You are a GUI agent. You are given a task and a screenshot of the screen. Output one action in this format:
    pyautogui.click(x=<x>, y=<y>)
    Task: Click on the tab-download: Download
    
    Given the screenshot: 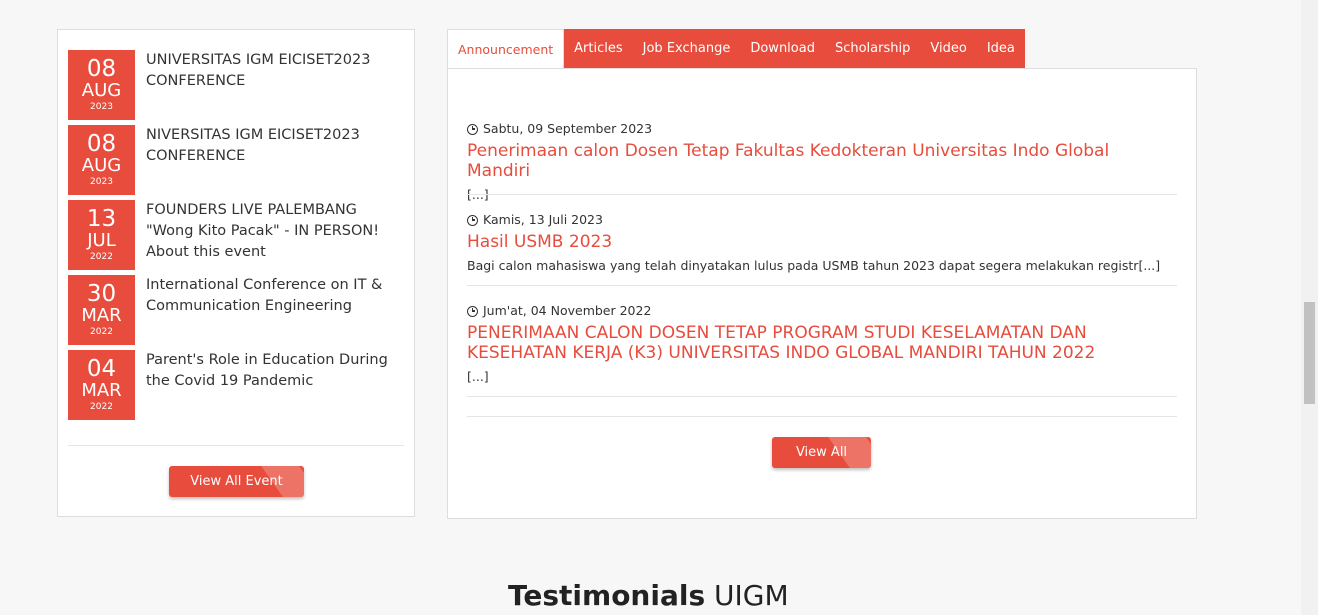 What is the action you would take?
    pyautogui.click(x=782, y=49)
    